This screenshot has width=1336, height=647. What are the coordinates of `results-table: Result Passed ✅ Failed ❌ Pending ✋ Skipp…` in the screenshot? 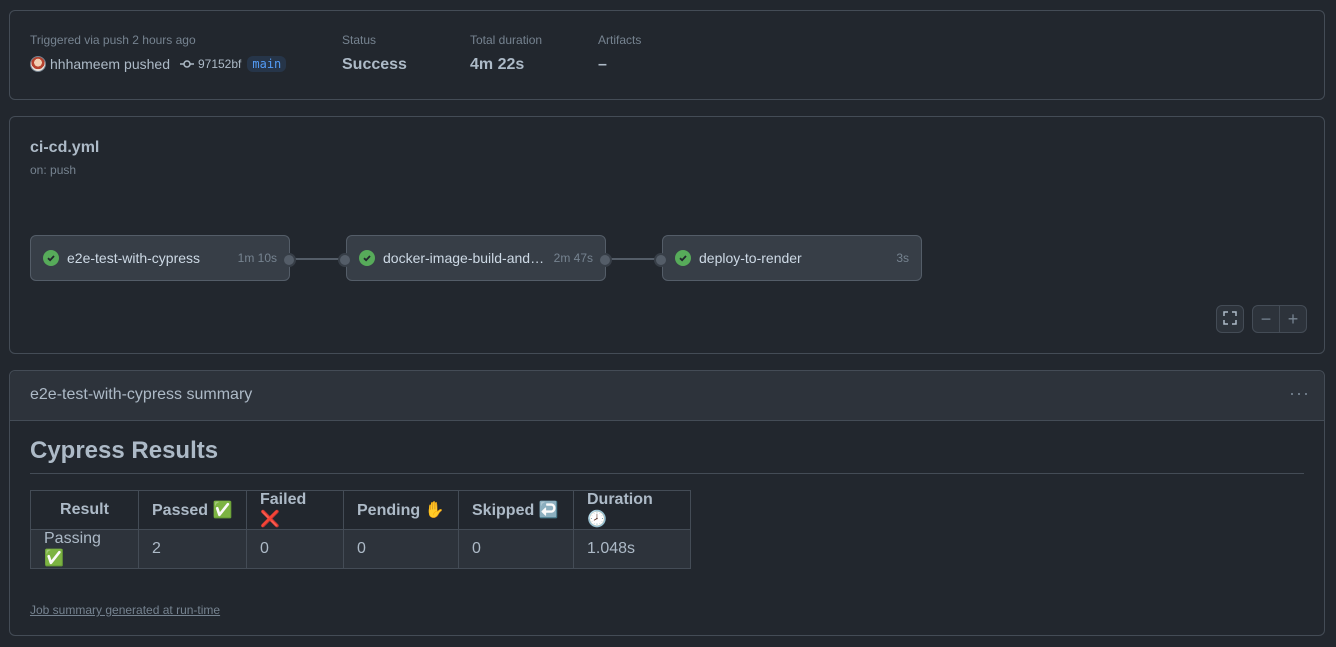 It's located at (360, 529).